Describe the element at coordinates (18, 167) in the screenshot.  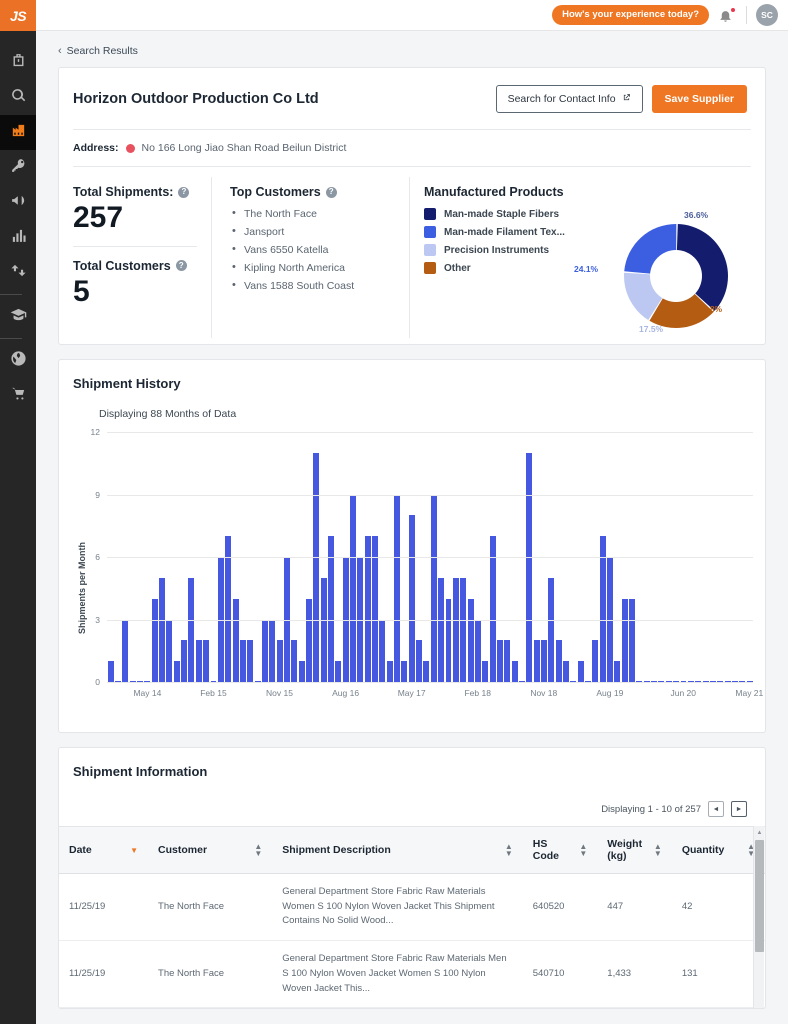
I see `sidebar-item-key` at that location.